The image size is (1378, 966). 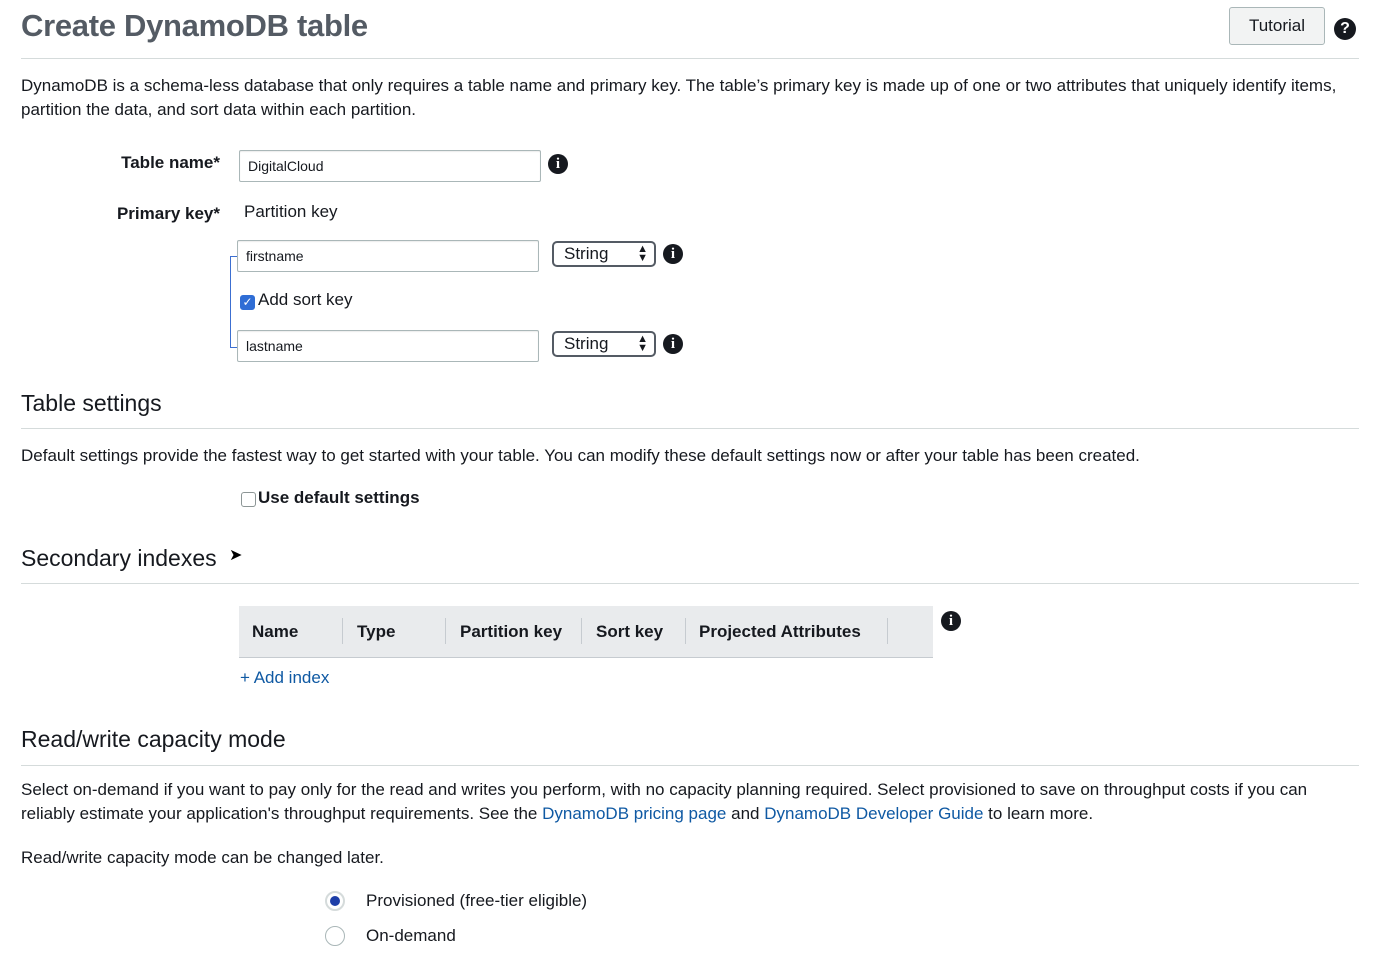 What do you see at coordinates (780, 632) in the screenshot?
I see `column-header-projected-attributes: Projected Attributes` at bounding box center [780, 632].